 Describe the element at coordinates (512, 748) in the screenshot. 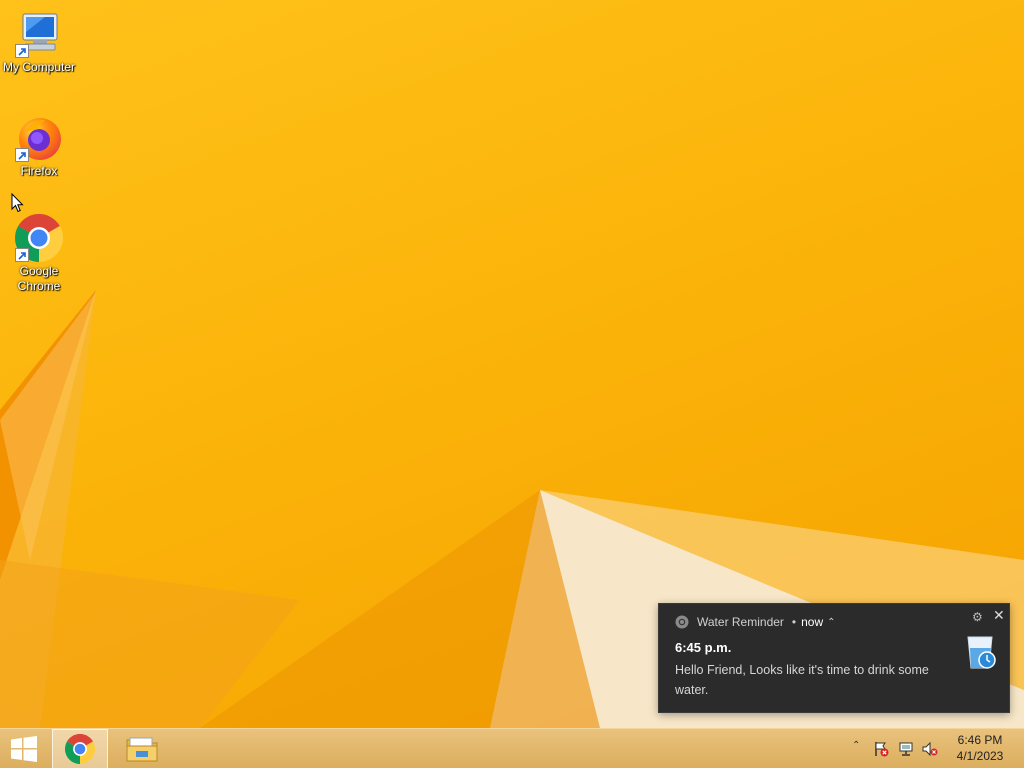

I see `taskbar: ⌃` at that location.